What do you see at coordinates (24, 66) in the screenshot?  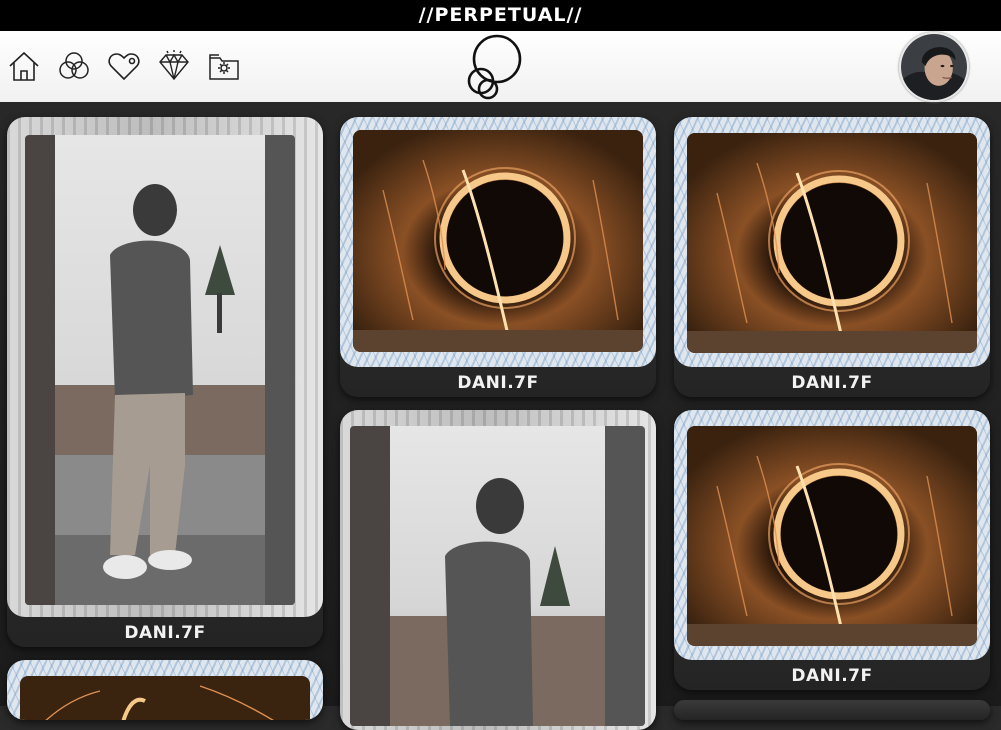 I see `home-icon` at bounding box center [24, 66].